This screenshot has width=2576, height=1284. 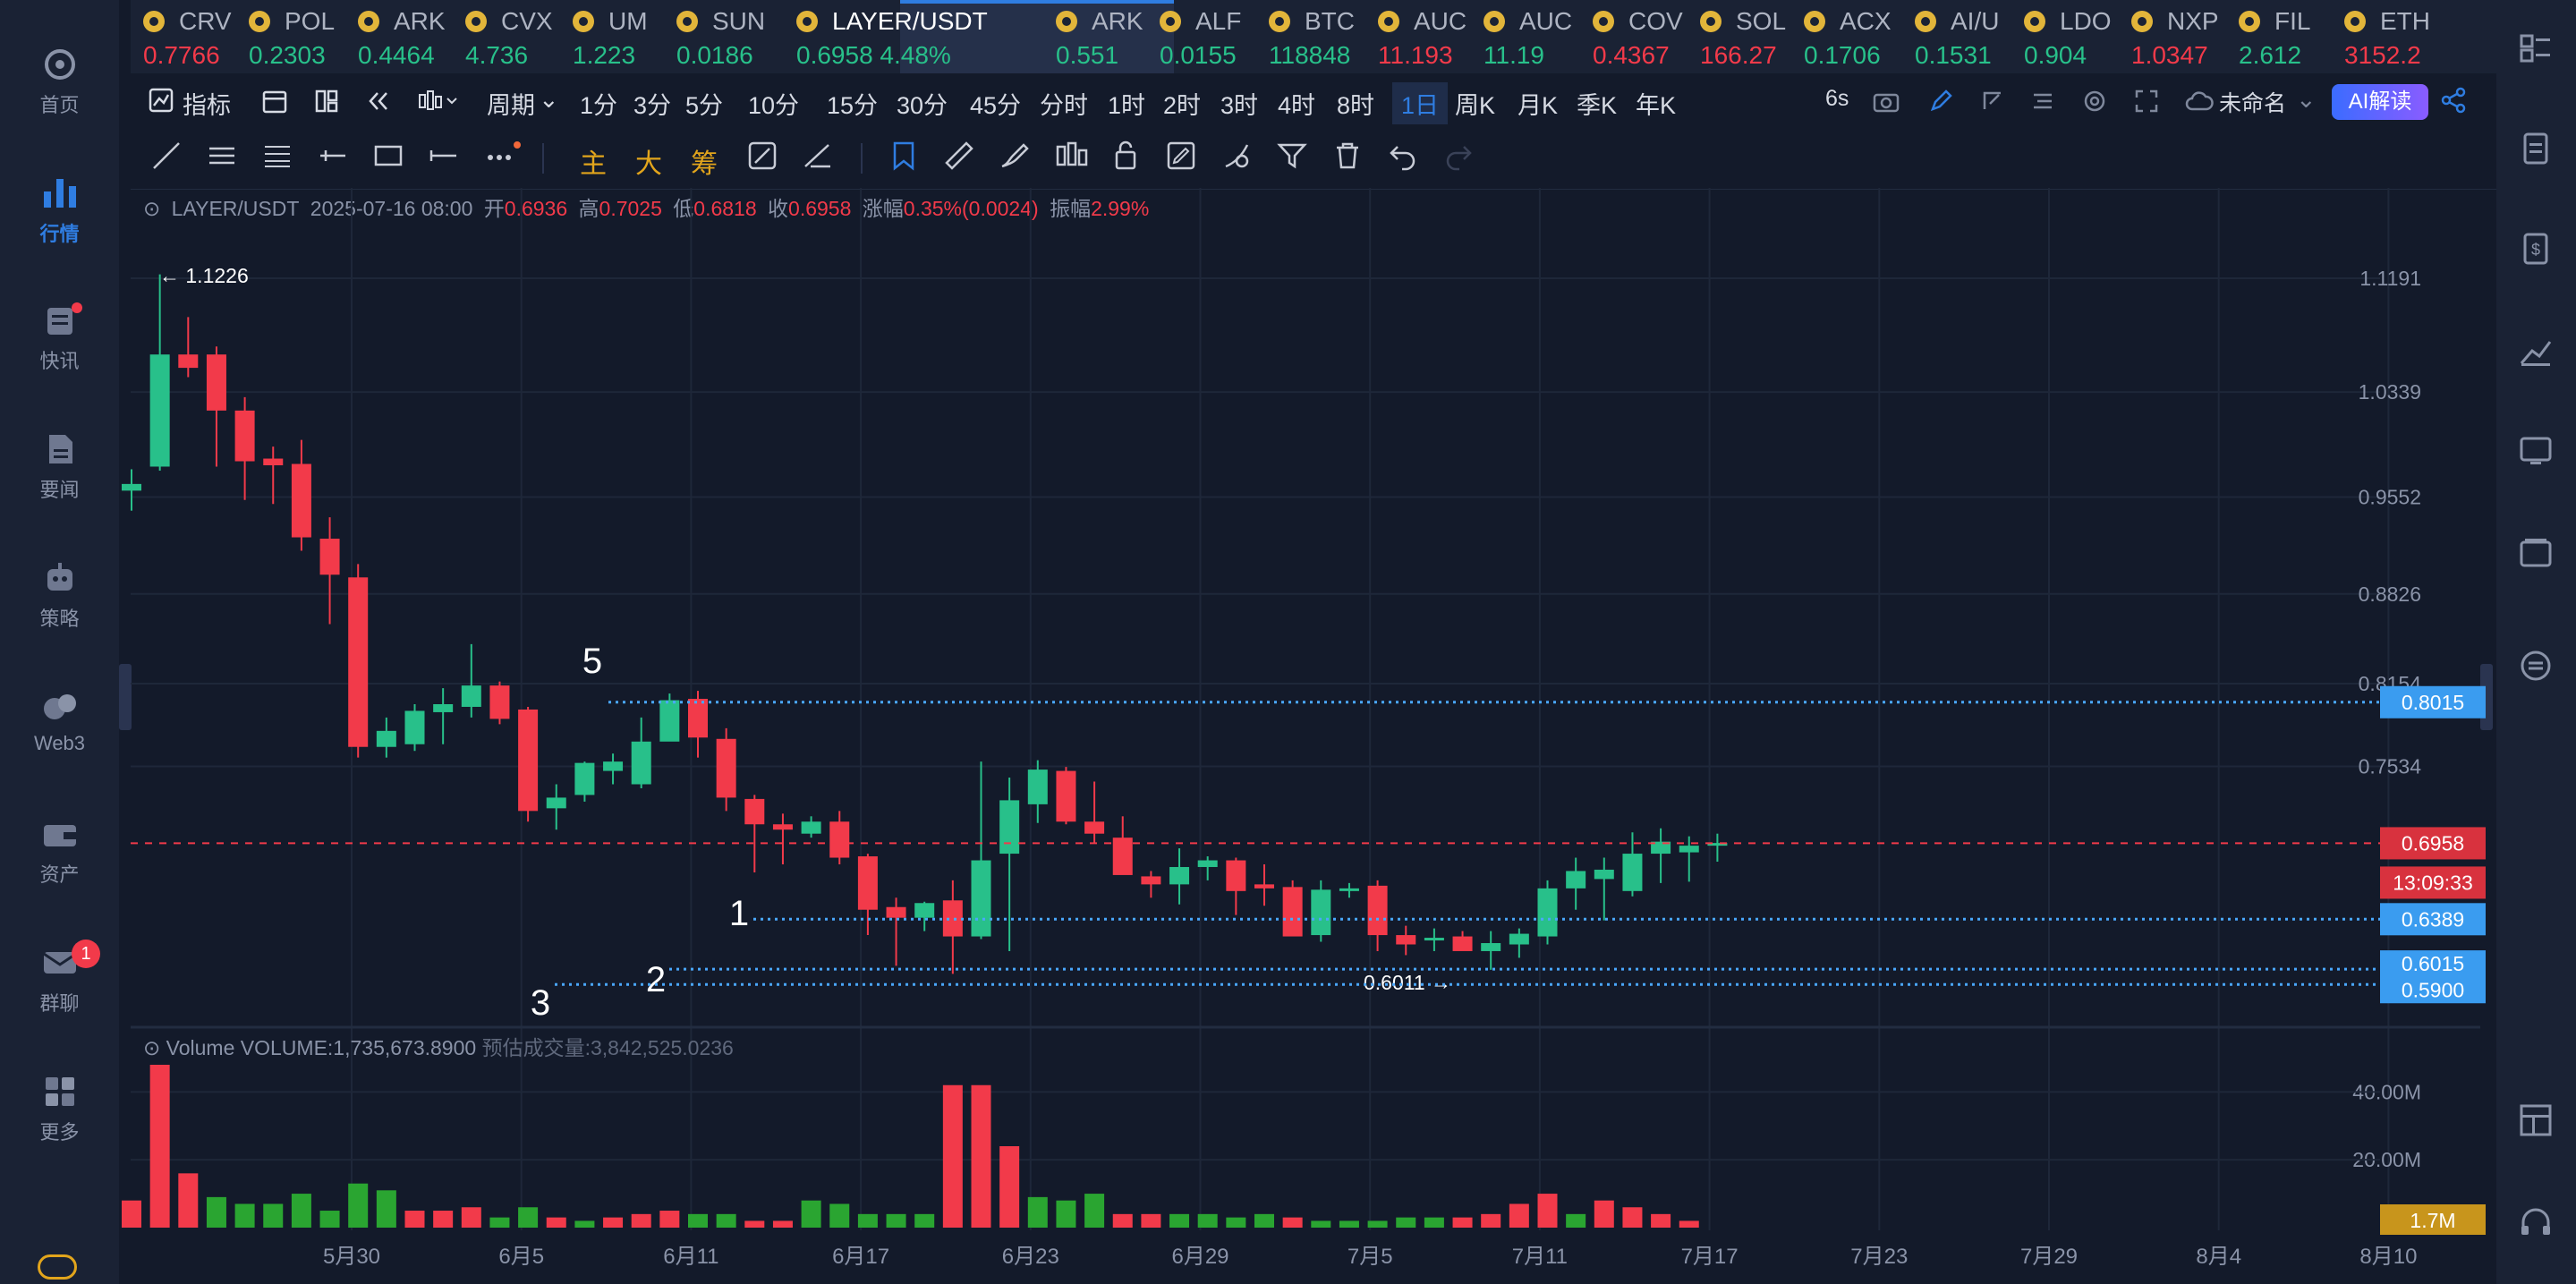 I want to click on x-axis-tick-label: 6月5, so click(x=521, y=1257).